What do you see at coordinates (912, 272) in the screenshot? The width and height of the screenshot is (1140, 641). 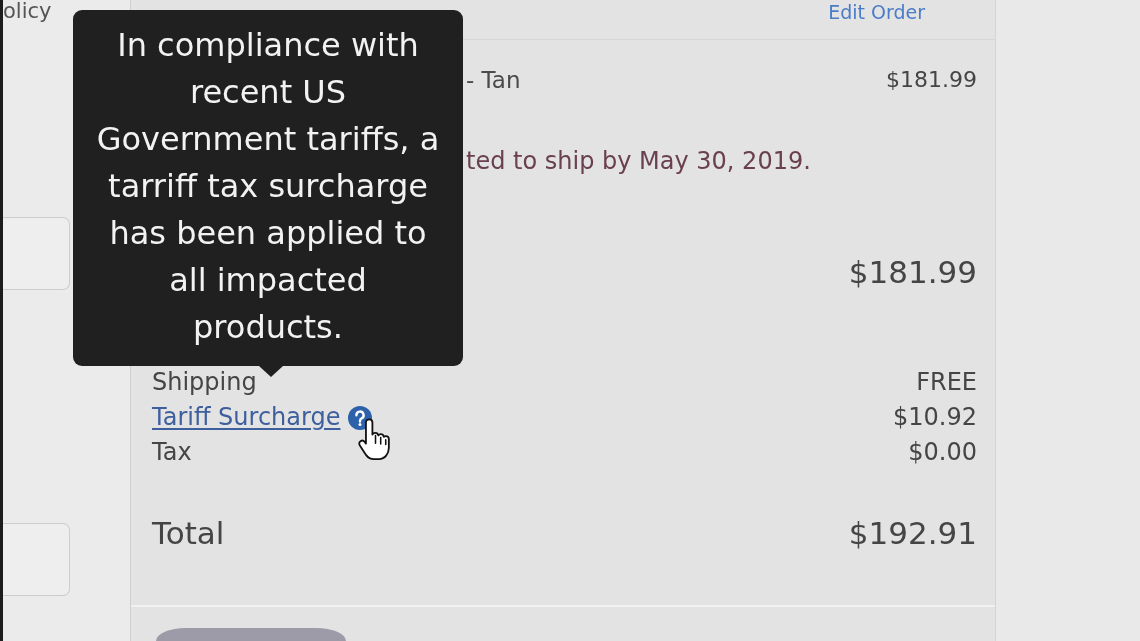 I see `subtotal-amount: $181.99` at bounding box center [912, 272].